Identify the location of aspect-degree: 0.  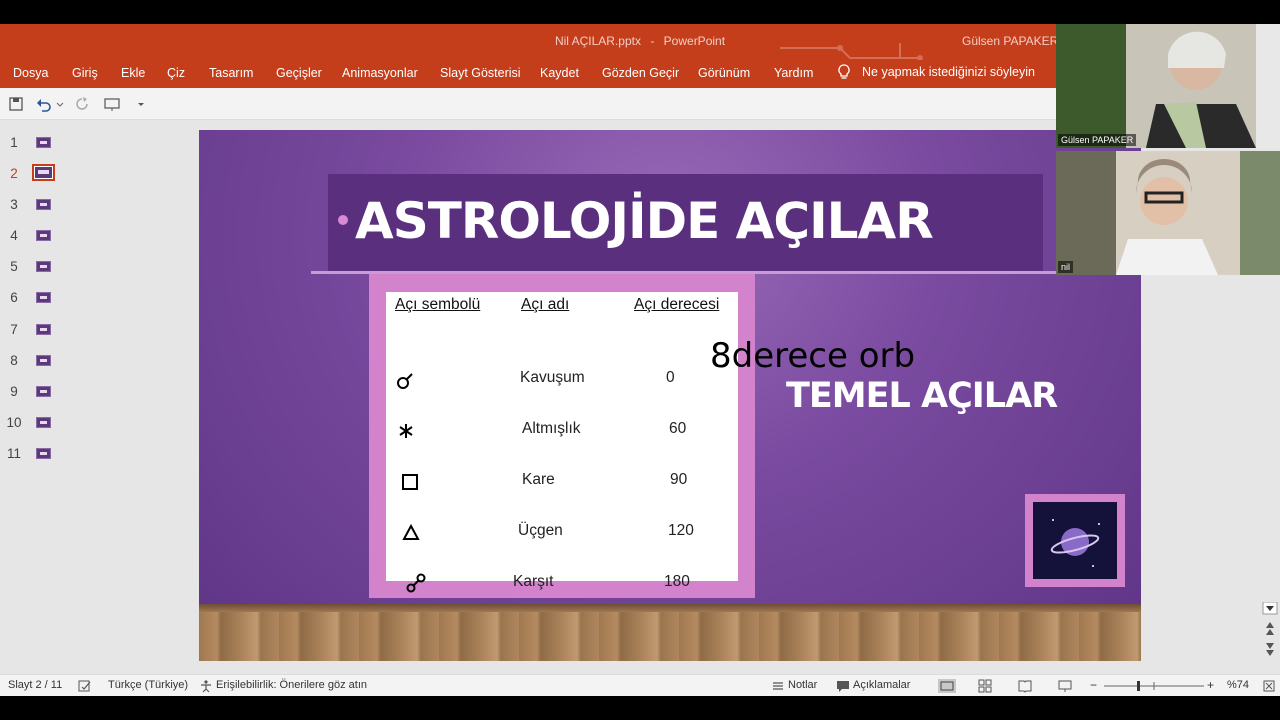
(670, 377).